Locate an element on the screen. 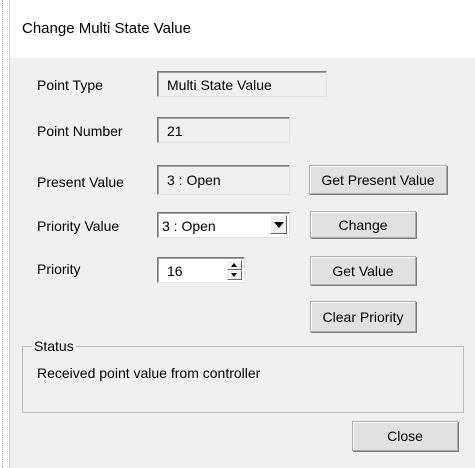 This screenshot has height=468, width=475. point-type-field: Multi State Value is located at coordinates (242, 84).